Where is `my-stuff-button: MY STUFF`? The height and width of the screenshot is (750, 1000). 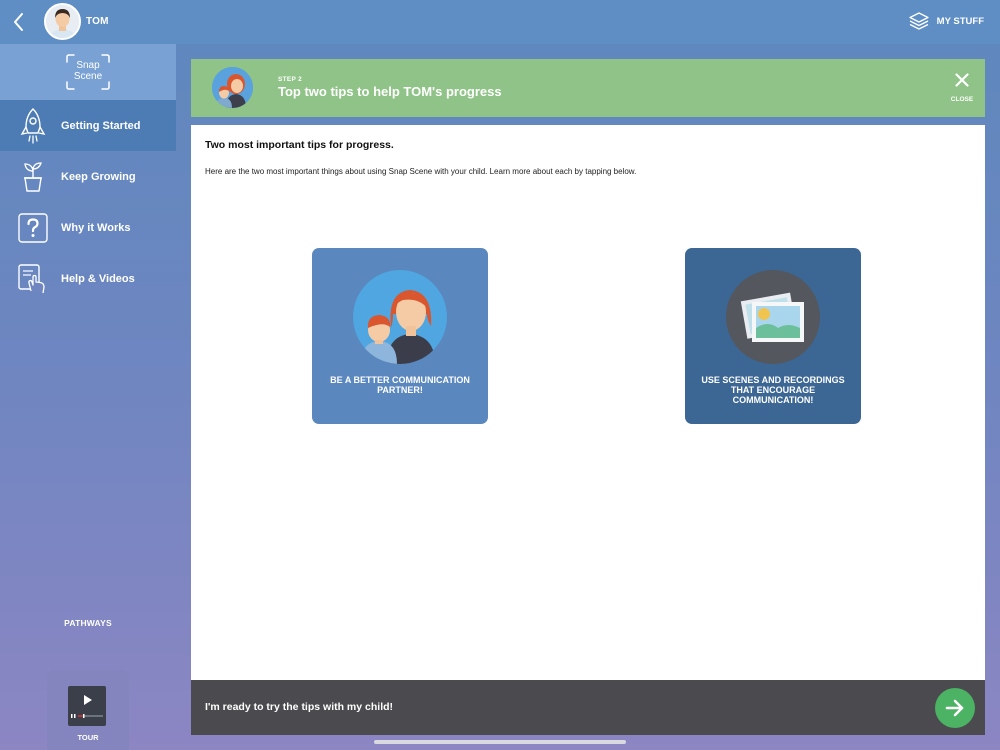
my-stuff-button: MY STUFF is located at coordinates (946, 21).